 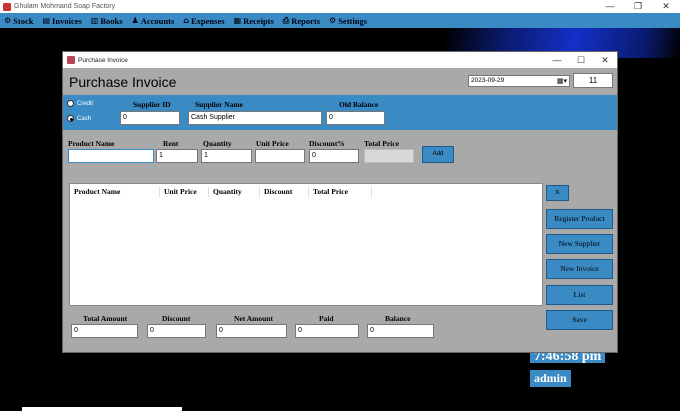 I want to click on invoice-number-field: 11, so click(x=593, y=80).